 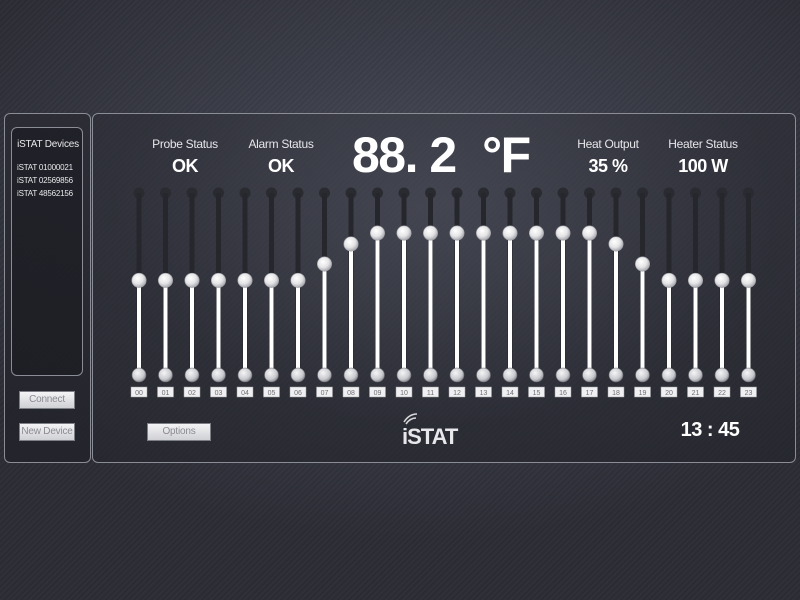 I want to click on hour-label: 14, so click(x=510, y=393).